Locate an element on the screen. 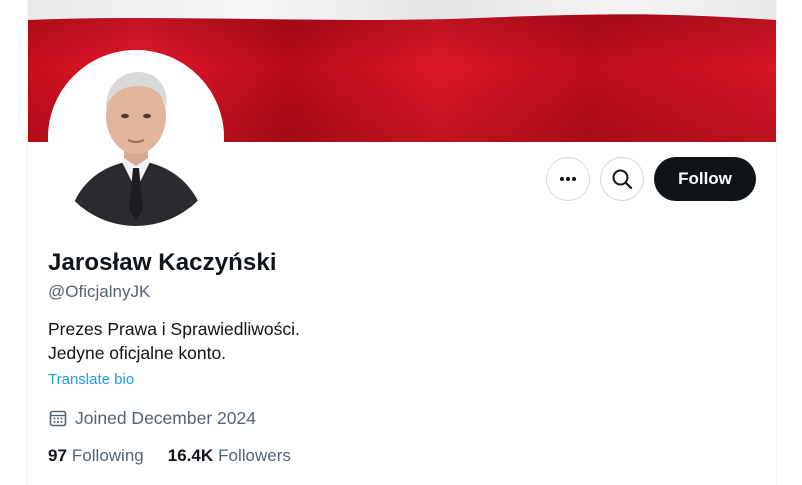 This screenshot has width=802, height=485. followers-label: Followers is located at coordinates (254, 455).